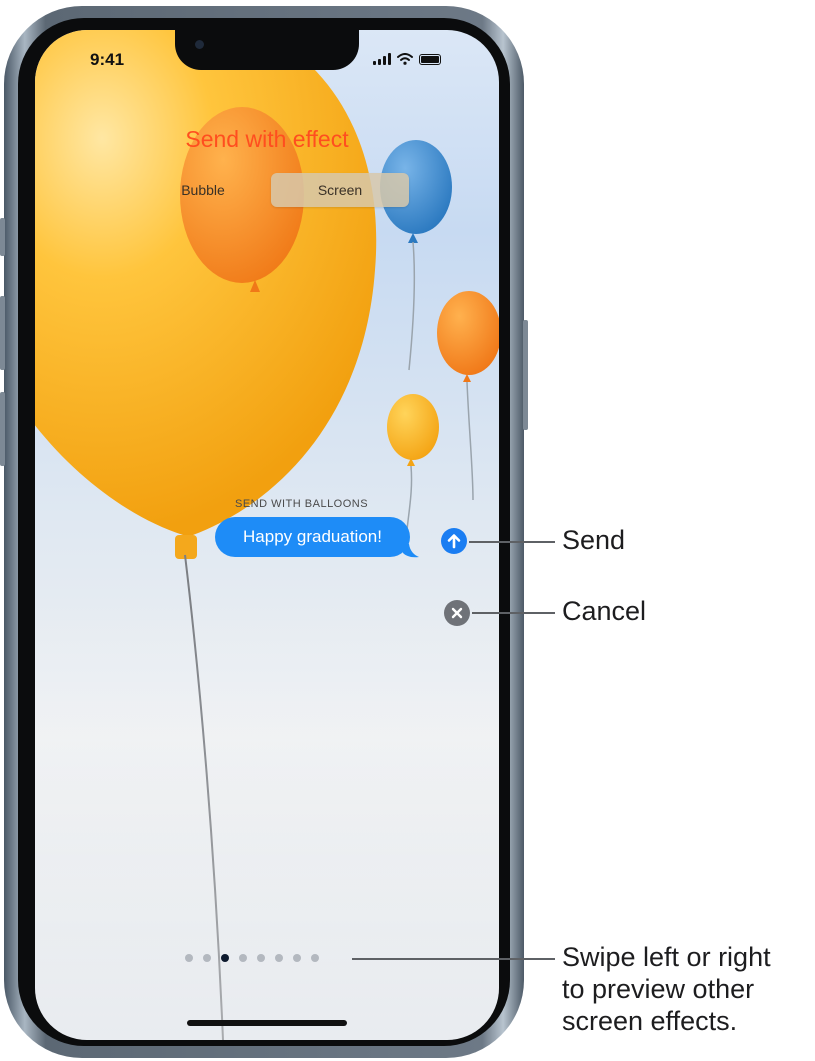 This screenshot has height=1061, width=815. What do you see at coordinates (468, 333) in the screenshot?
I see `orange-balloon-right` at bounding box center [468, 333].